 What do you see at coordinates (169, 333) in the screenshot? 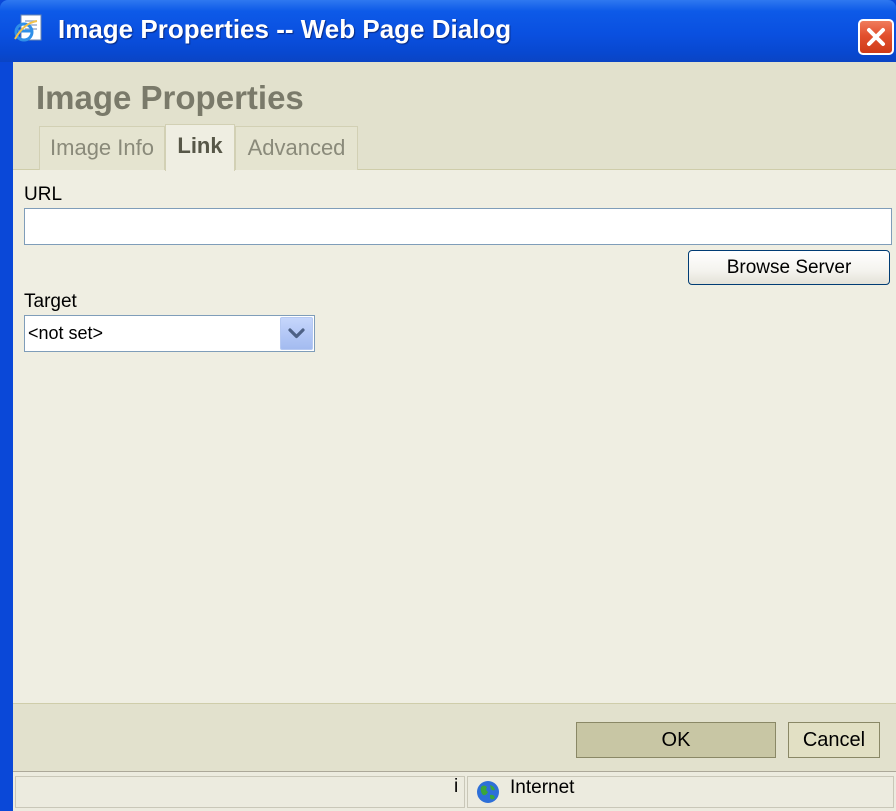
I see `target-select: <not set>` at bounding box center [169, 333].